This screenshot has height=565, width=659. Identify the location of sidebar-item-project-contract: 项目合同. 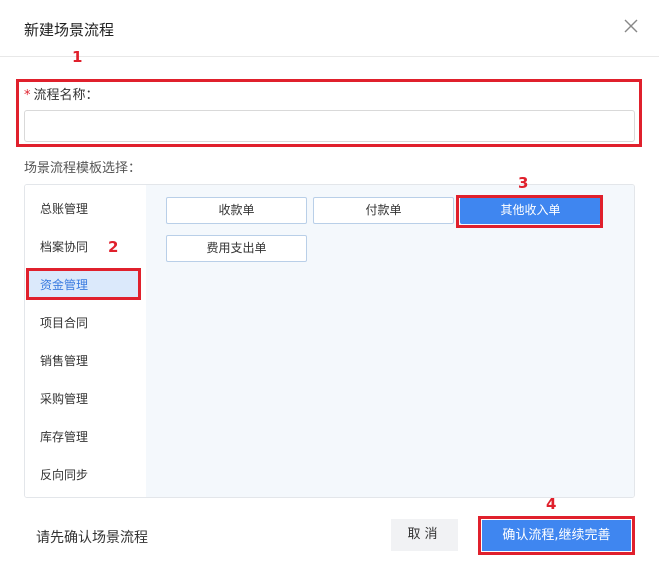
(84, 323).